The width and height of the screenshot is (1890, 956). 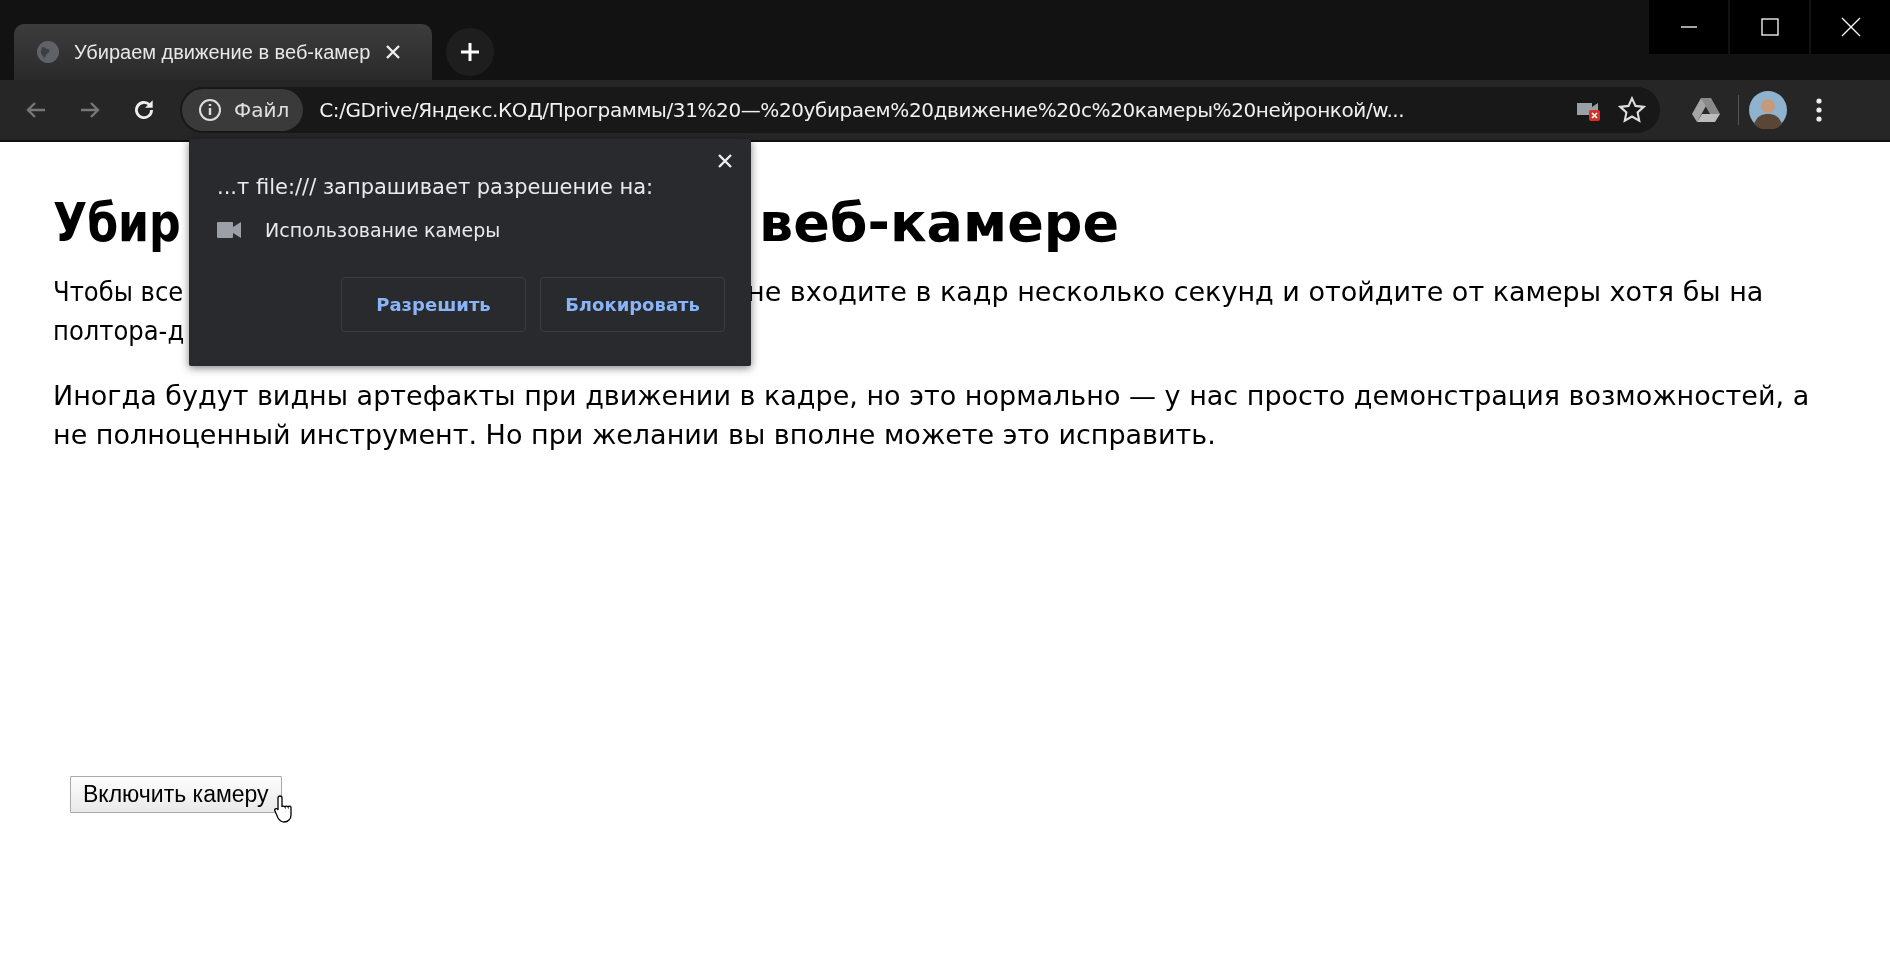 What do you see at coordinates (1819, 110) in the screenshot?
I see `menu-icon` at bounding box center [1819, 110].